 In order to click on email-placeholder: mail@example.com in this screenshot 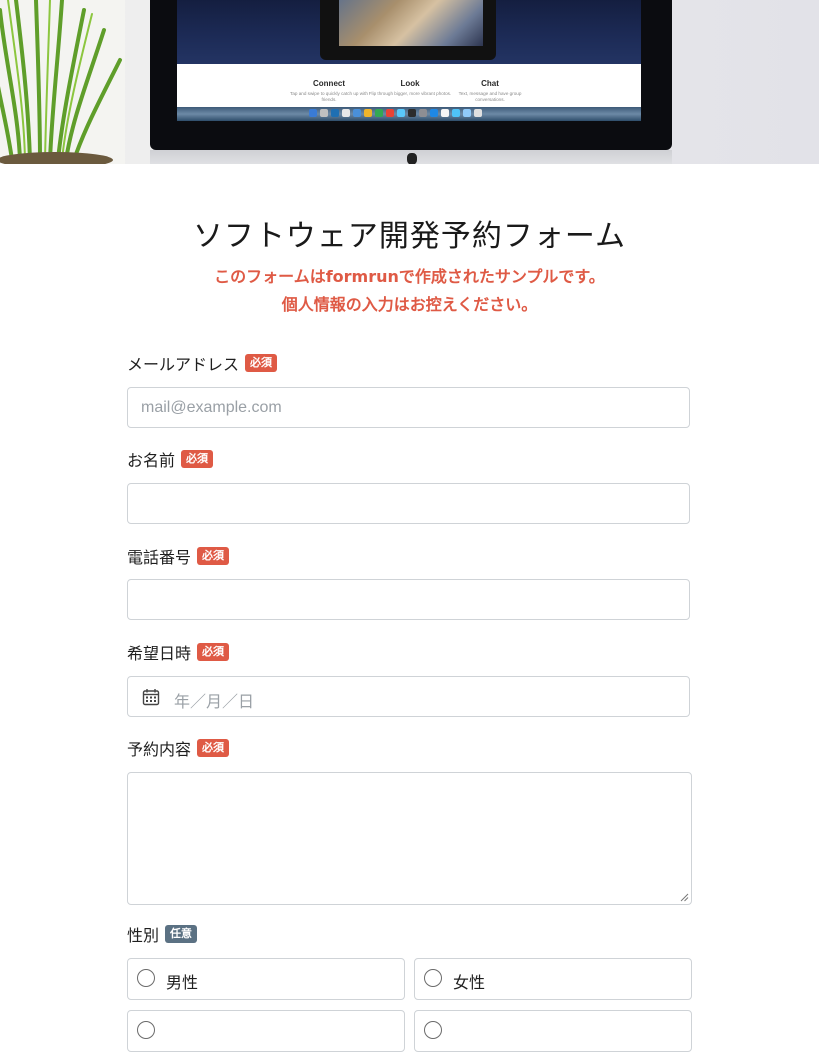, I will do `click(211, 407)`.